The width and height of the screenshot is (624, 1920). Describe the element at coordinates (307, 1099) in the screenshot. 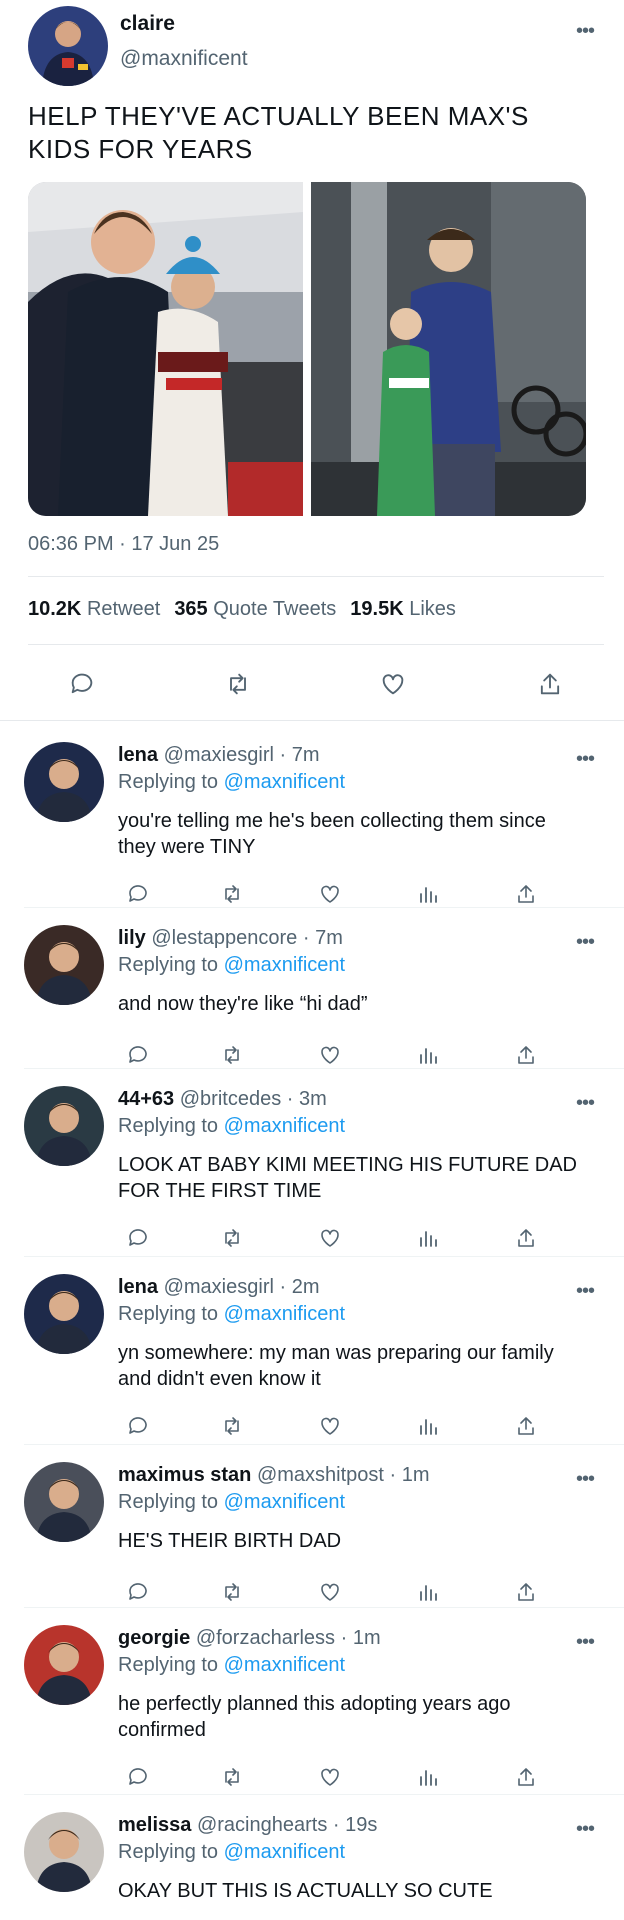

I see `reply-time: · 3m` at that location.